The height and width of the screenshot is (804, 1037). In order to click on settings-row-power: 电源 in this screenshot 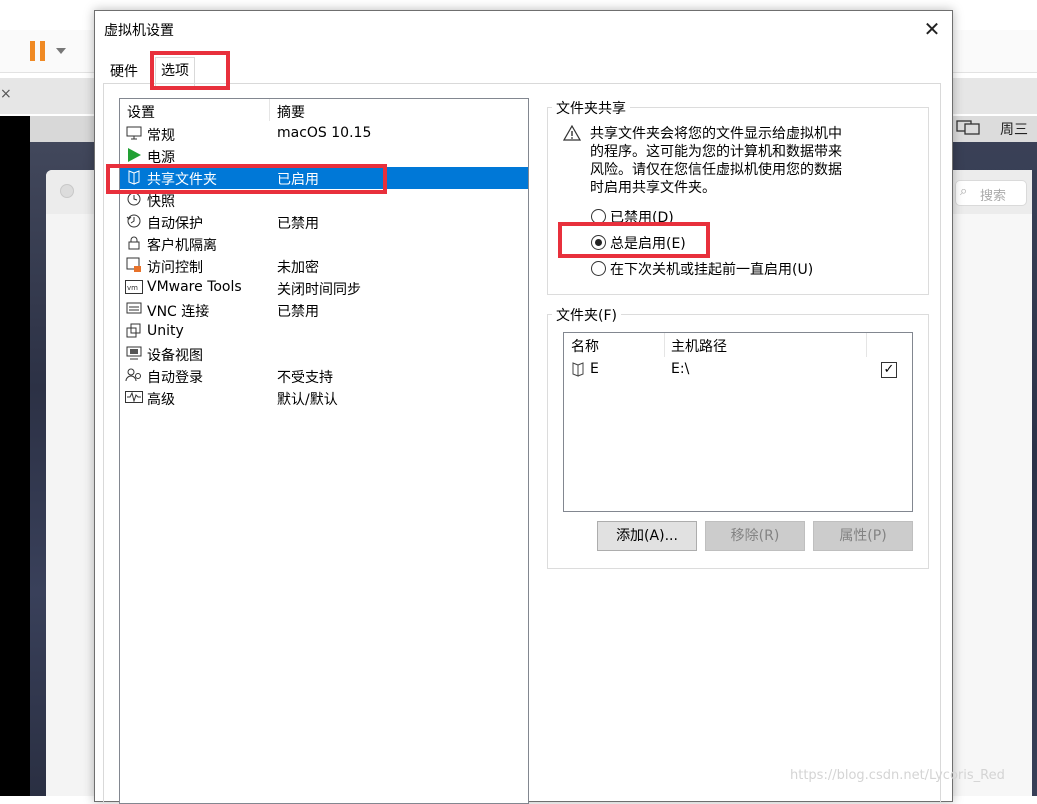, I will do `click(324, 156)`.